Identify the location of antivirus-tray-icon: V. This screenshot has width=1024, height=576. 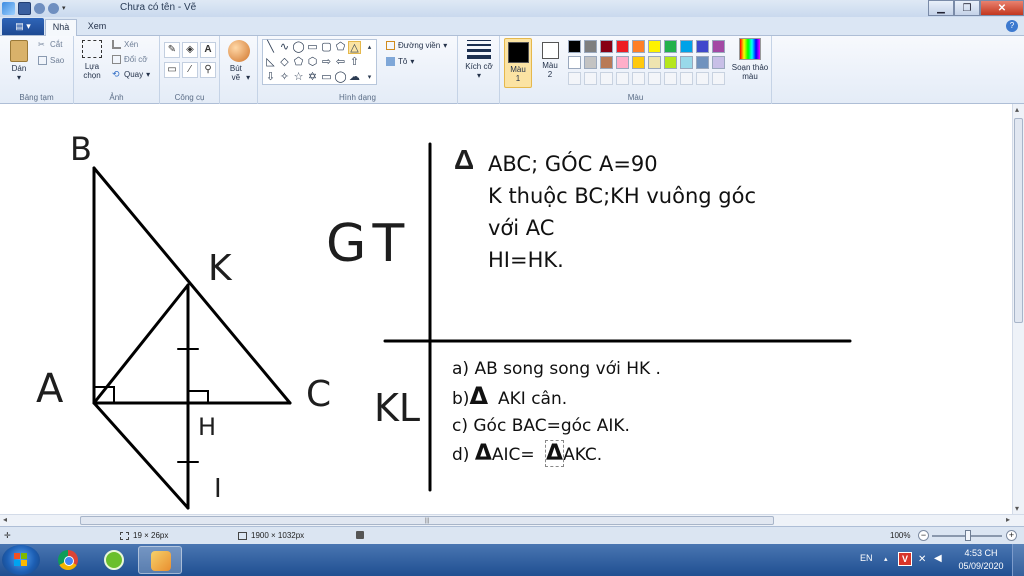
(905, 559).